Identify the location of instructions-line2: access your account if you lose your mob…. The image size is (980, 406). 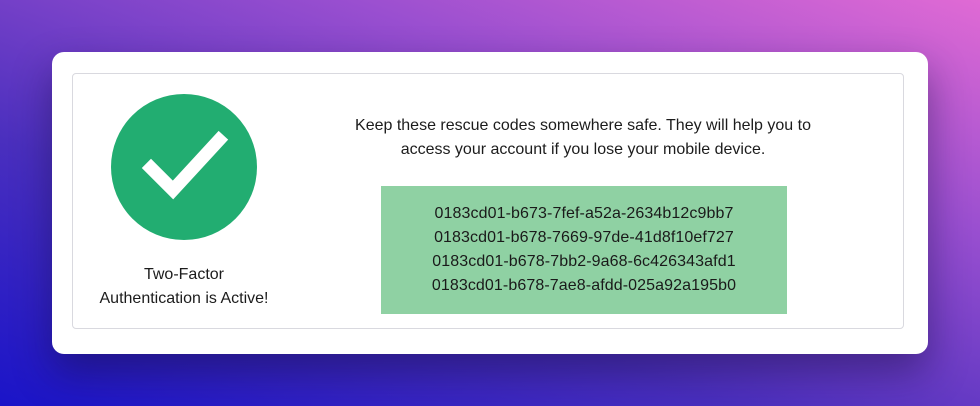
(583, 149).